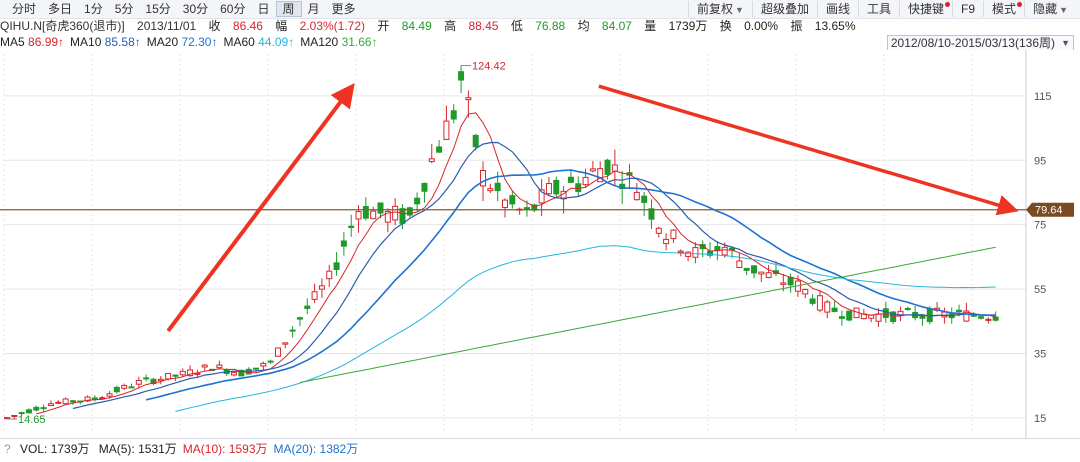  I want to click on period-tab-3: 5分, so click(124, 9).